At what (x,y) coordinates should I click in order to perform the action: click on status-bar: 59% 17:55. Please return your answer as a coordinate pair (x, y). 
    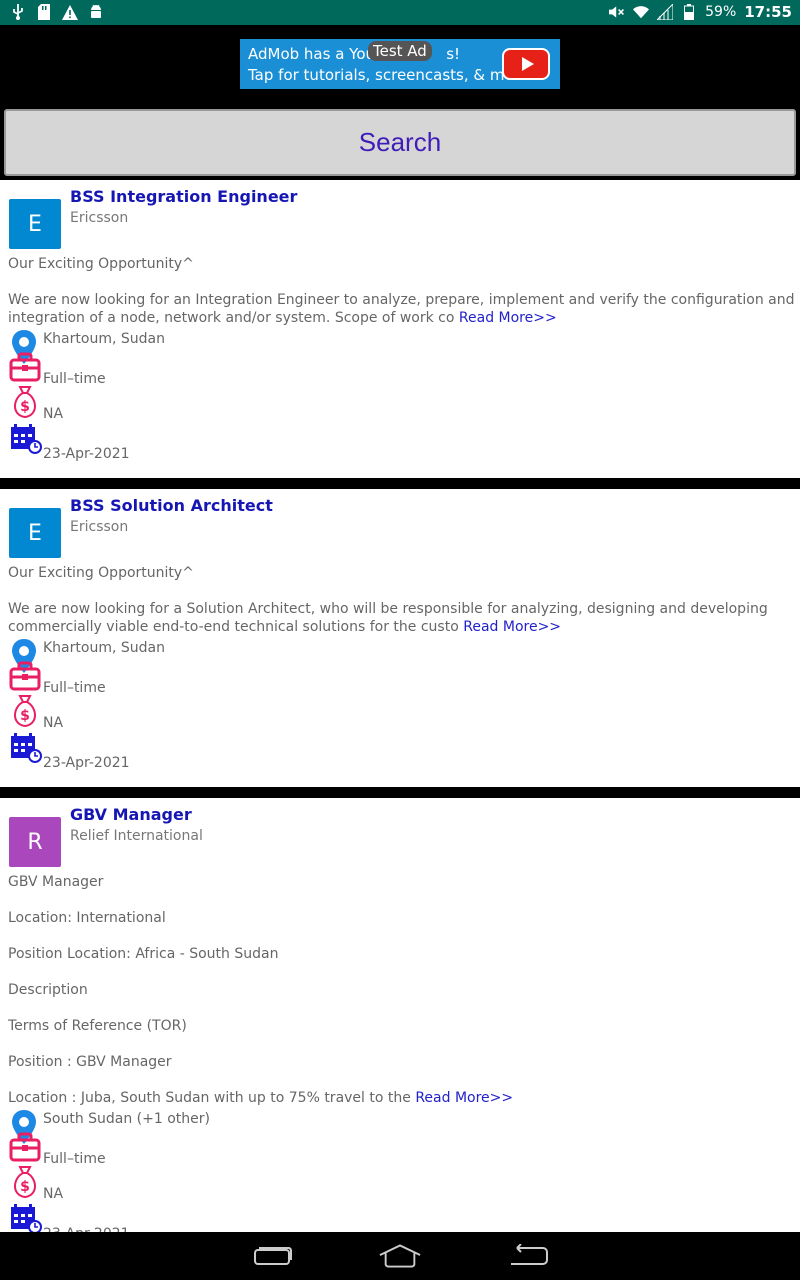
    Looking at the image, I should click on (400, 12).